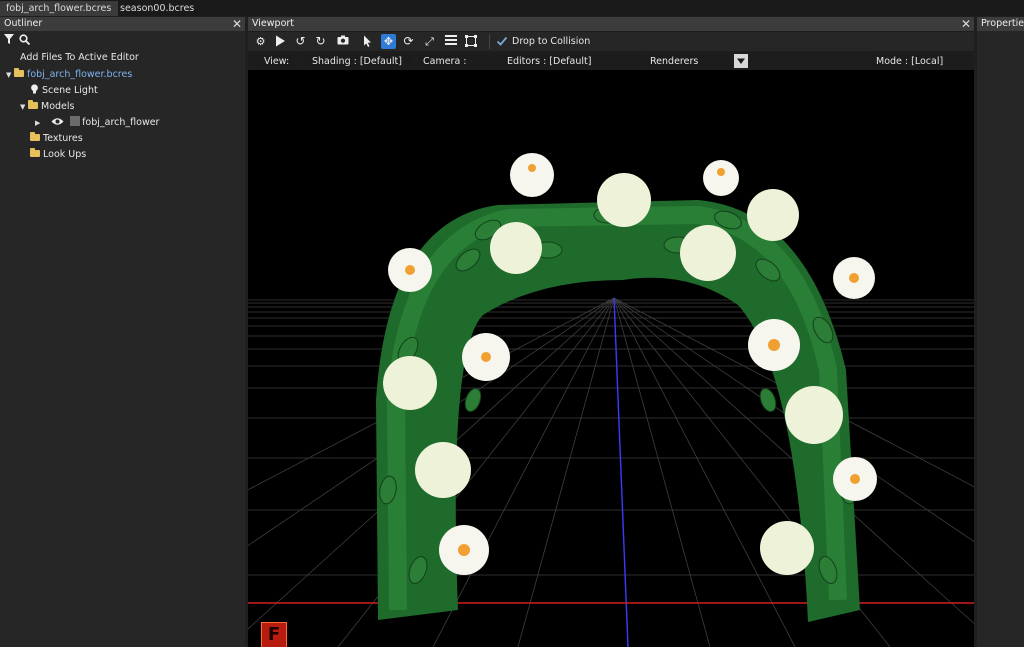  I want to click on viewport-close-icon: ✕, so click(966, 24).